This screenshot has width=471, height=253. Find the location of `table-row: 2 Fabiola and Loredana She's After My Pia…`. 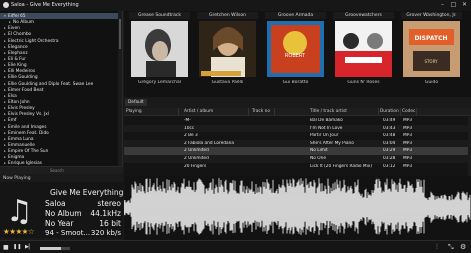

table-row: 2 Fabiola and Loredana She's After My Pia… is located at coordinates (296, 143).